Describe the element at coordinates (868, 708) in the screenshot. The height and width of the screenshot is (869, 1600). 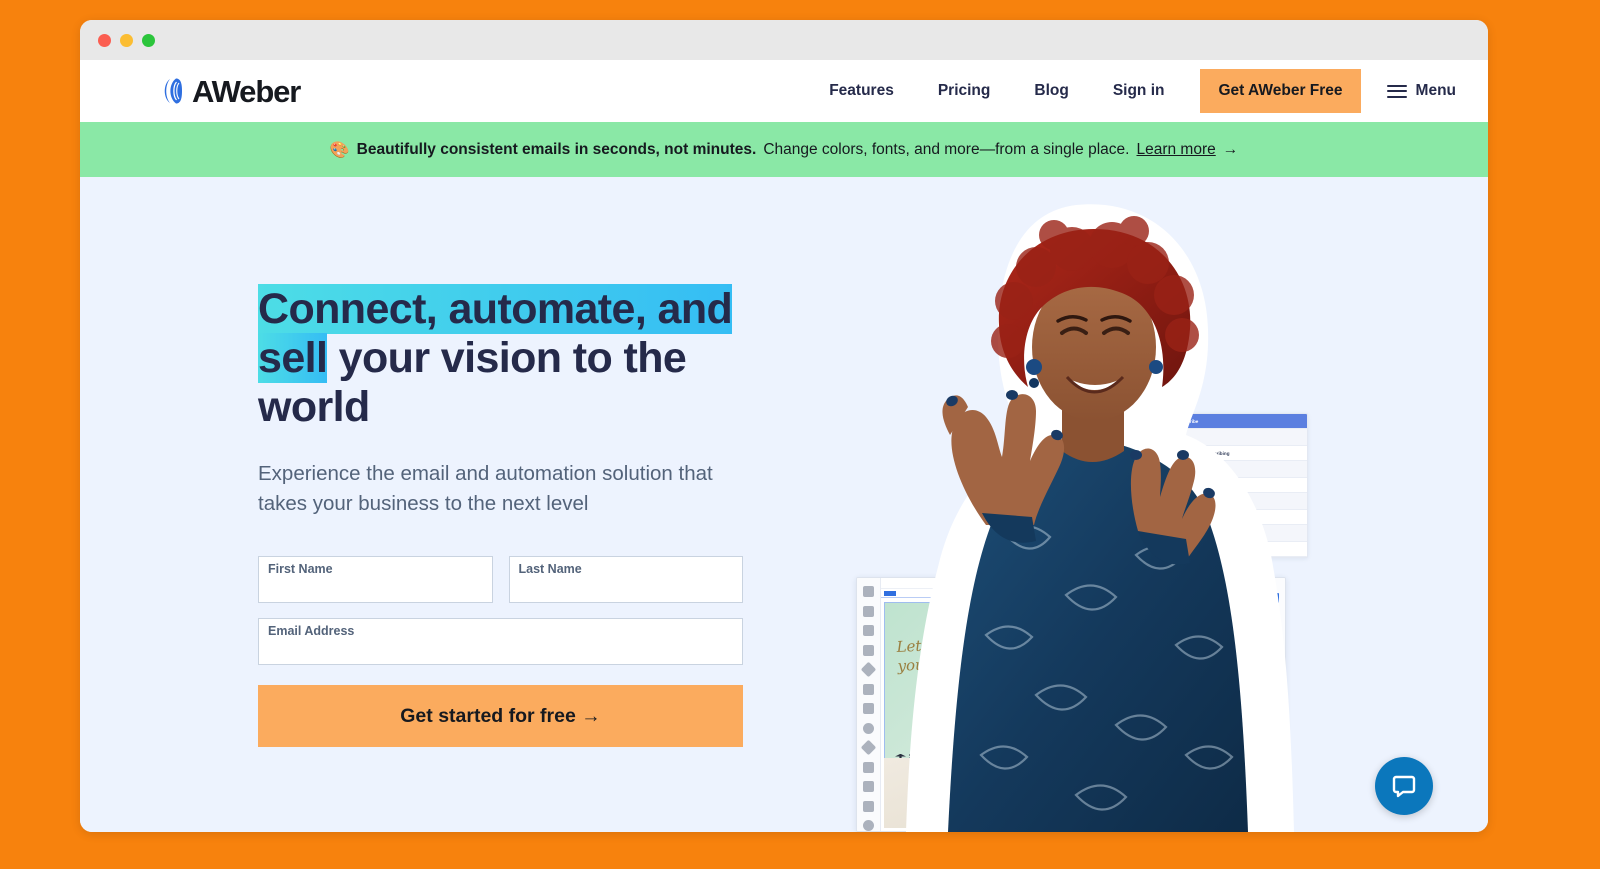
I see `divider-tool-icon` at that location.